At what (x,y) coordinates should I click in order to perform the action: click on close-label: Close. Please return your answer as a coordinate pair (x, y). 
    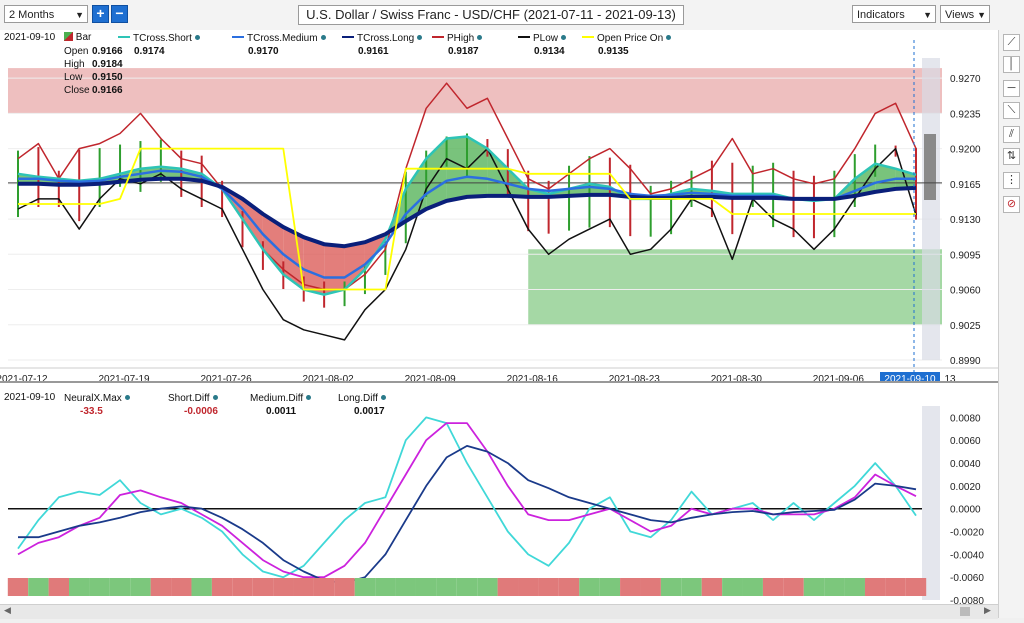
    Looking at the image, I should click on (77, 90).